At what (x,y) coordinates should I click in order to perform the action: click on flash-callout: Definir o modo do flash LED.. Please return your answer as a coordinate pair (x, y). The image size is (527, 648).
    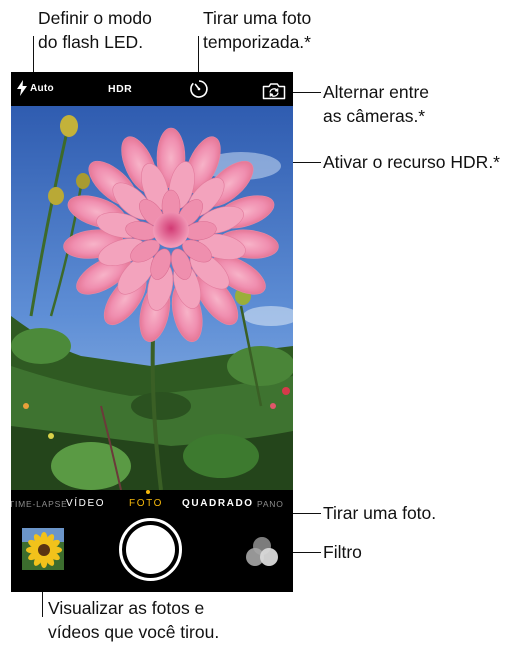
    Looking at the image, I should click on (95, 30).